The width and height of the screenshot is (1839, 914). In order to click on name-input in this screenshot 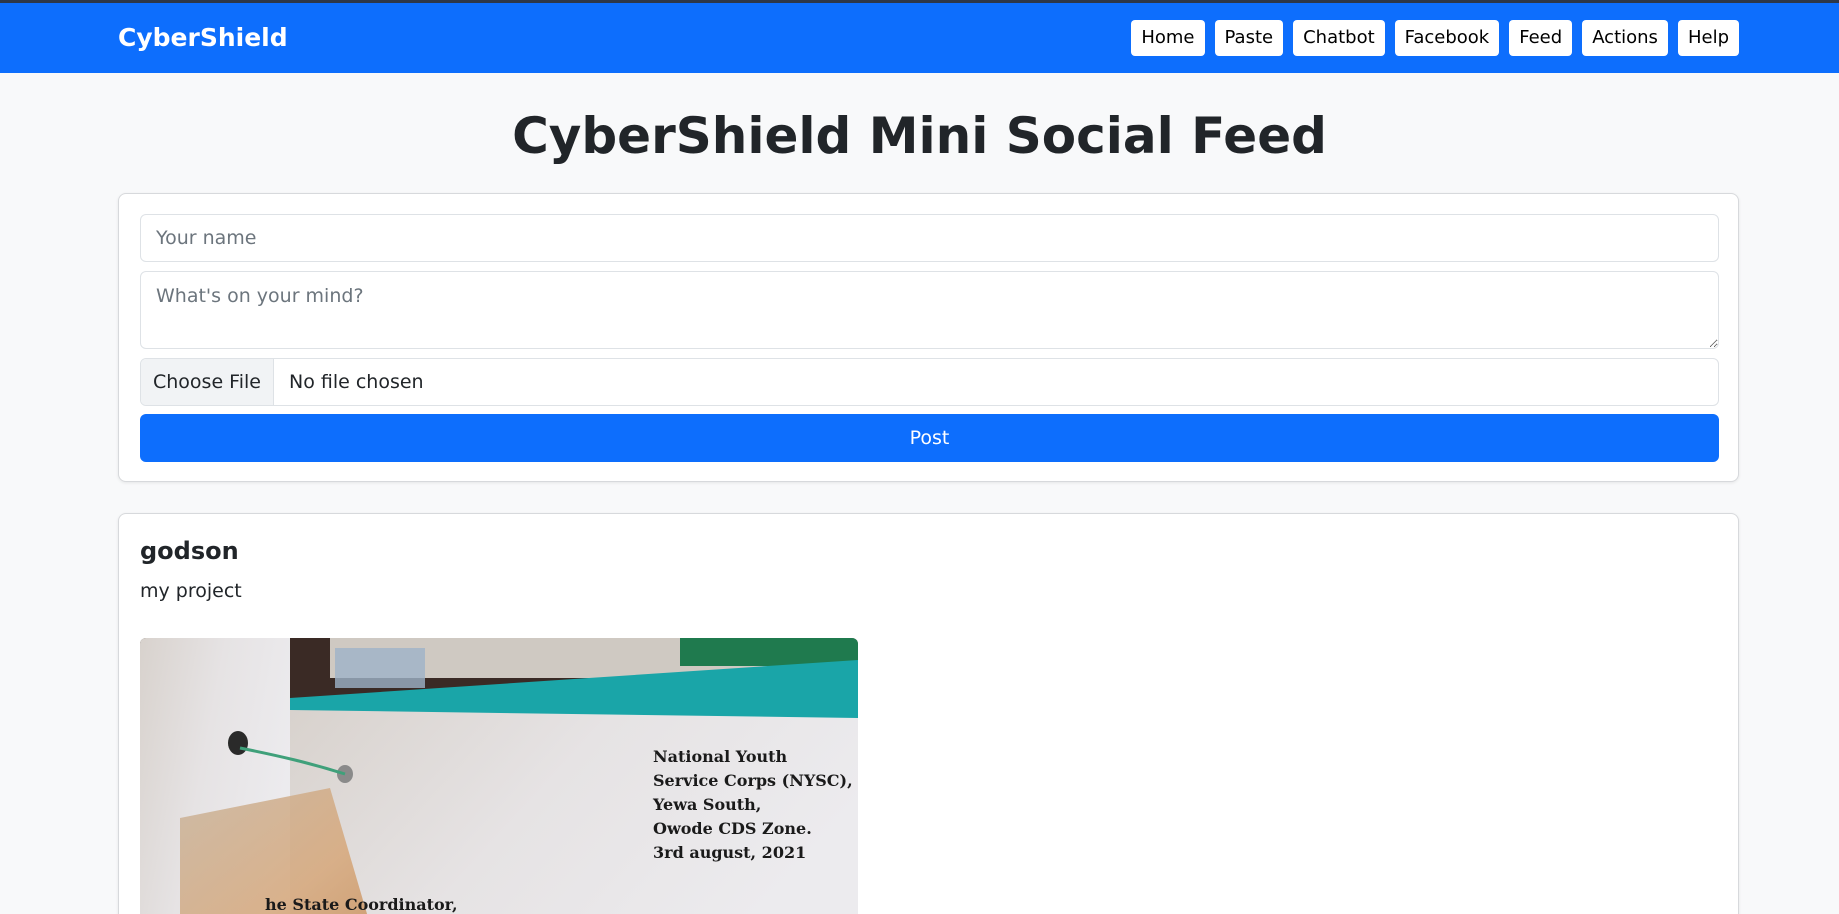, I will do `click(929, 238)`.